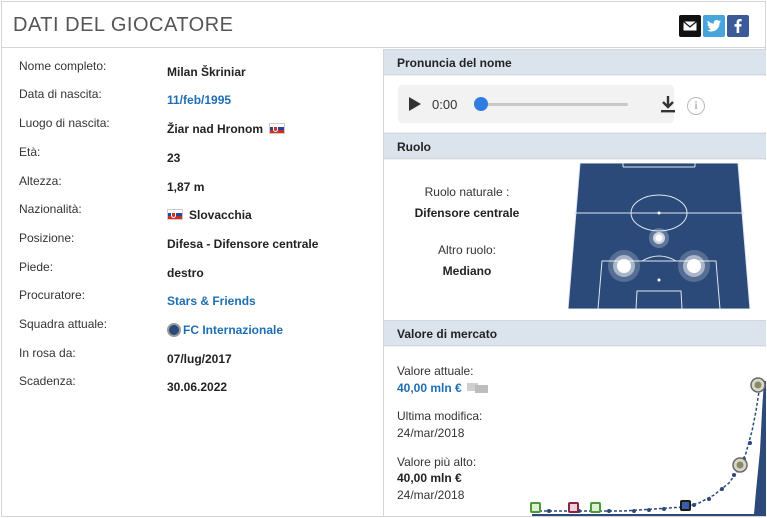 The width and height of the screenshot is (767, 518). Describe the element at coordinates (233, 330) in the screenshot. I see `club-name: FC Internazionale` at that location.